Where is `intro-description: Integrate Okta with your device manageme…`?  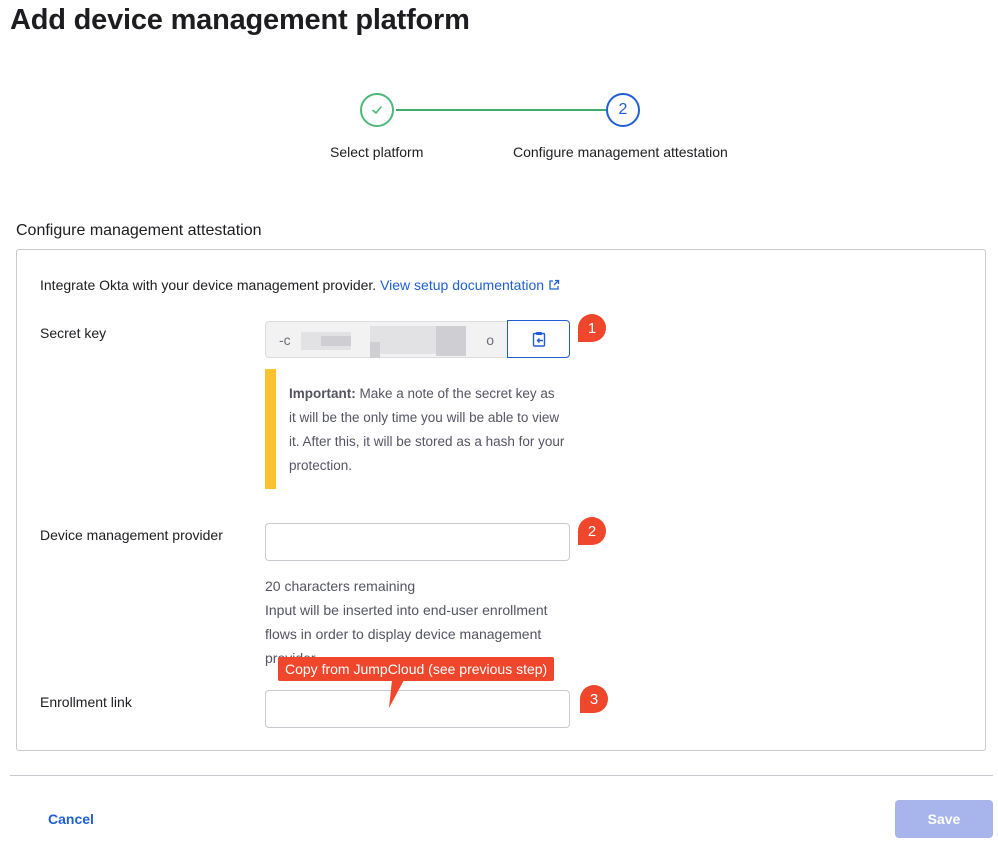 intro-description: Integrate Okta with your device manageme… is located at coordinates (208, 285).